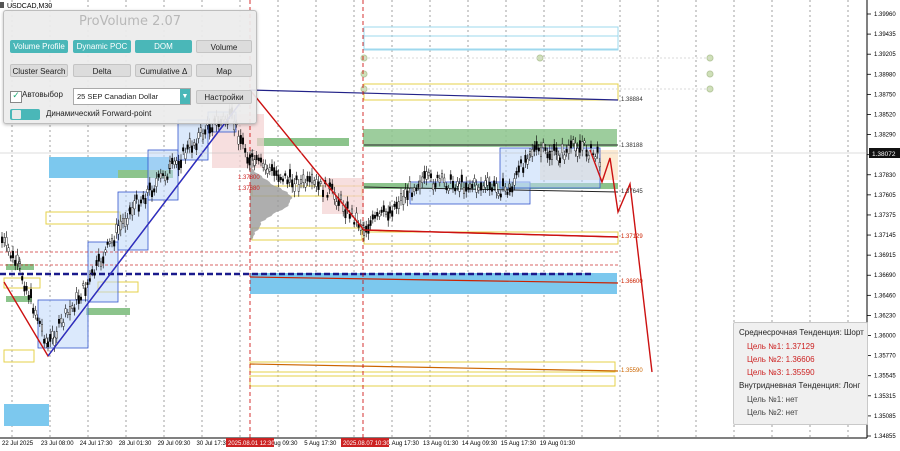 This screenshot has width=900, height=451. Describe the element at coordinates (885, 196) in the screenshot. I see `price-tick-label: 1.37605` at that location.